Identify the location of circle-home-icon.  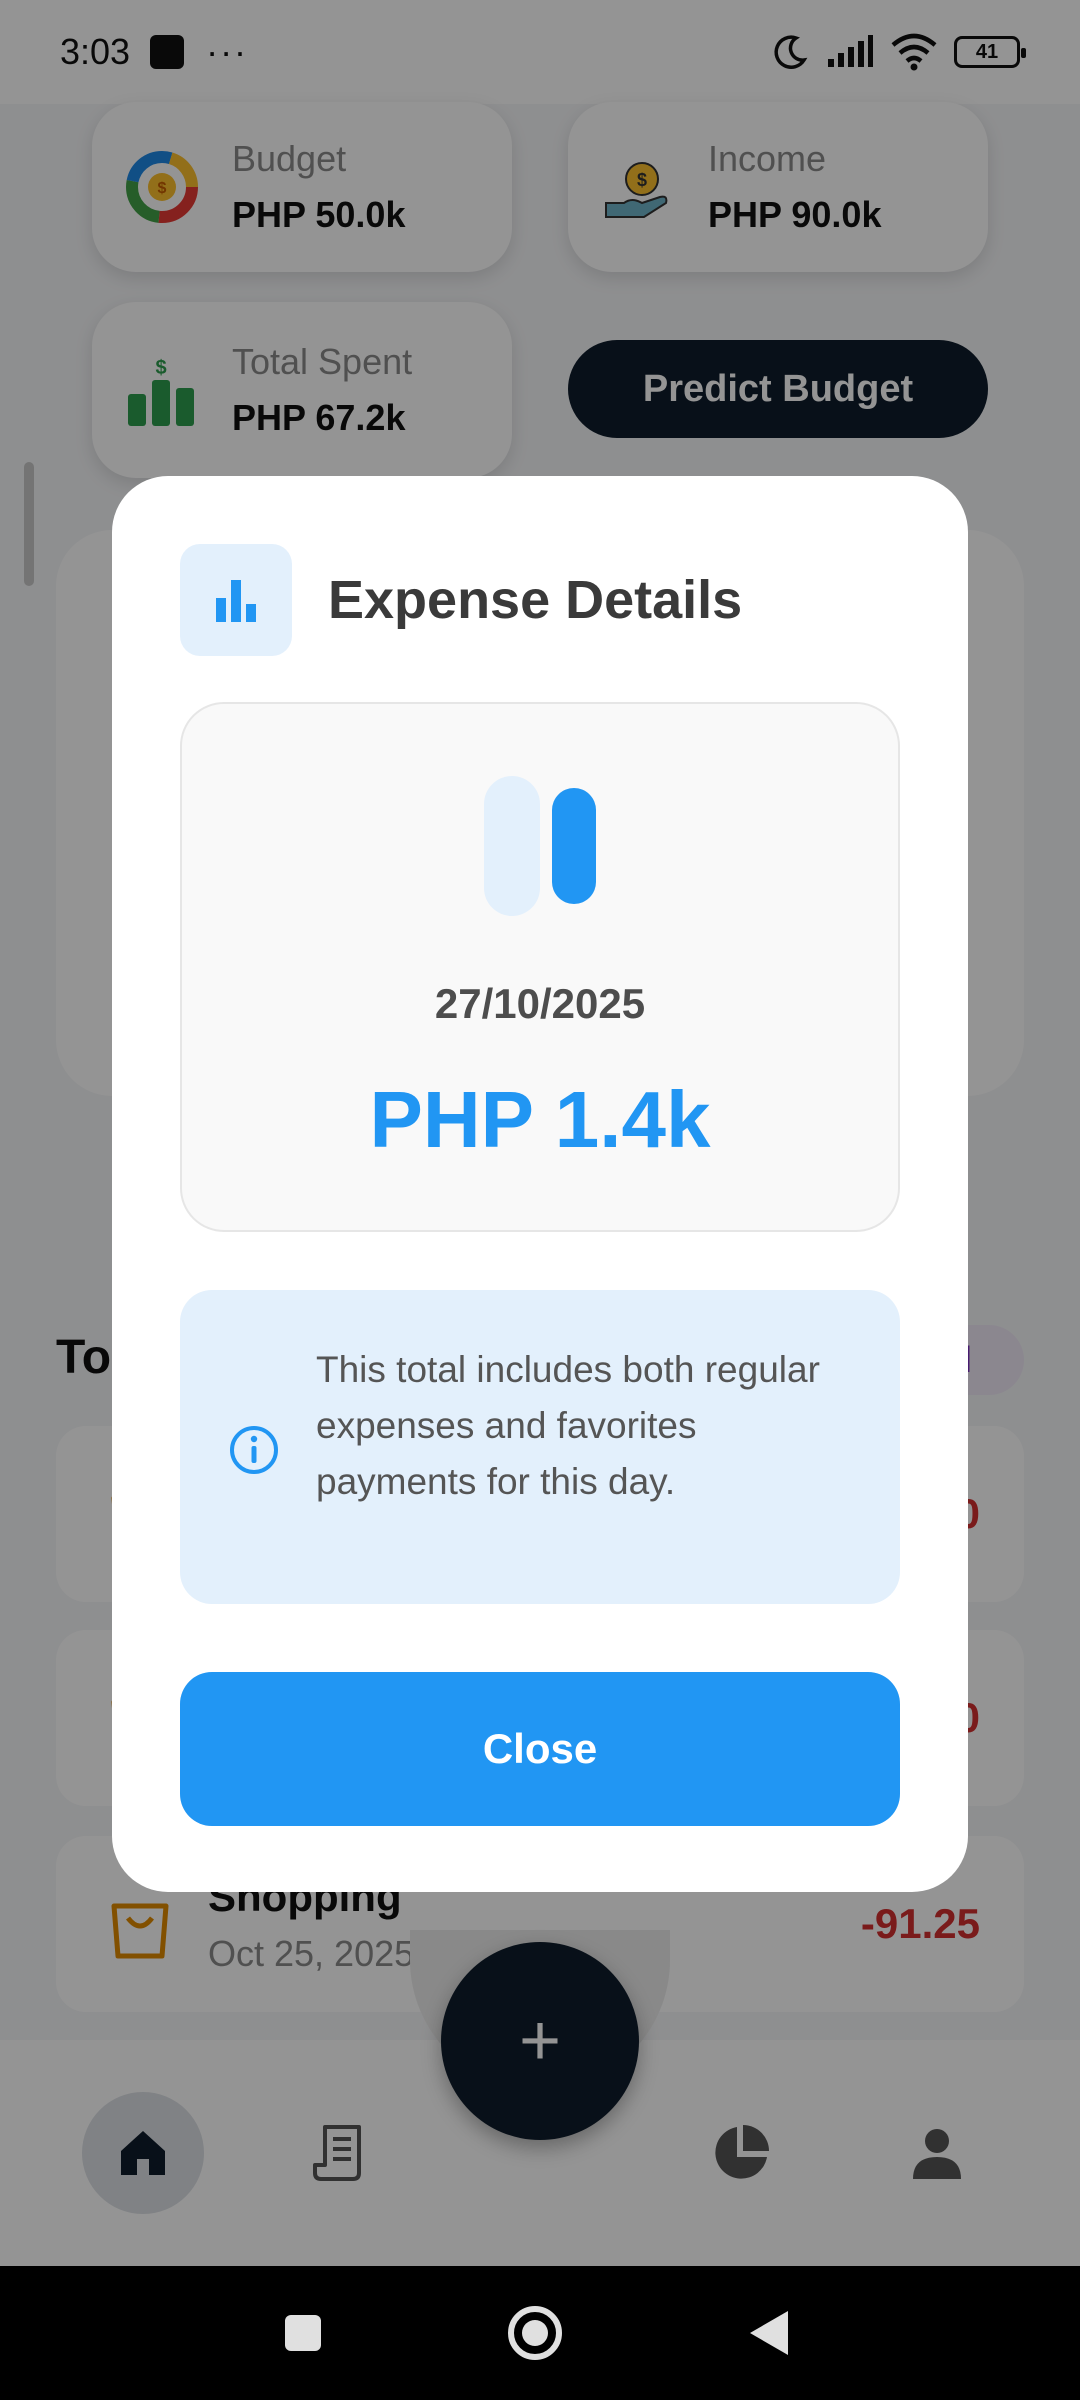
(535, 2333).